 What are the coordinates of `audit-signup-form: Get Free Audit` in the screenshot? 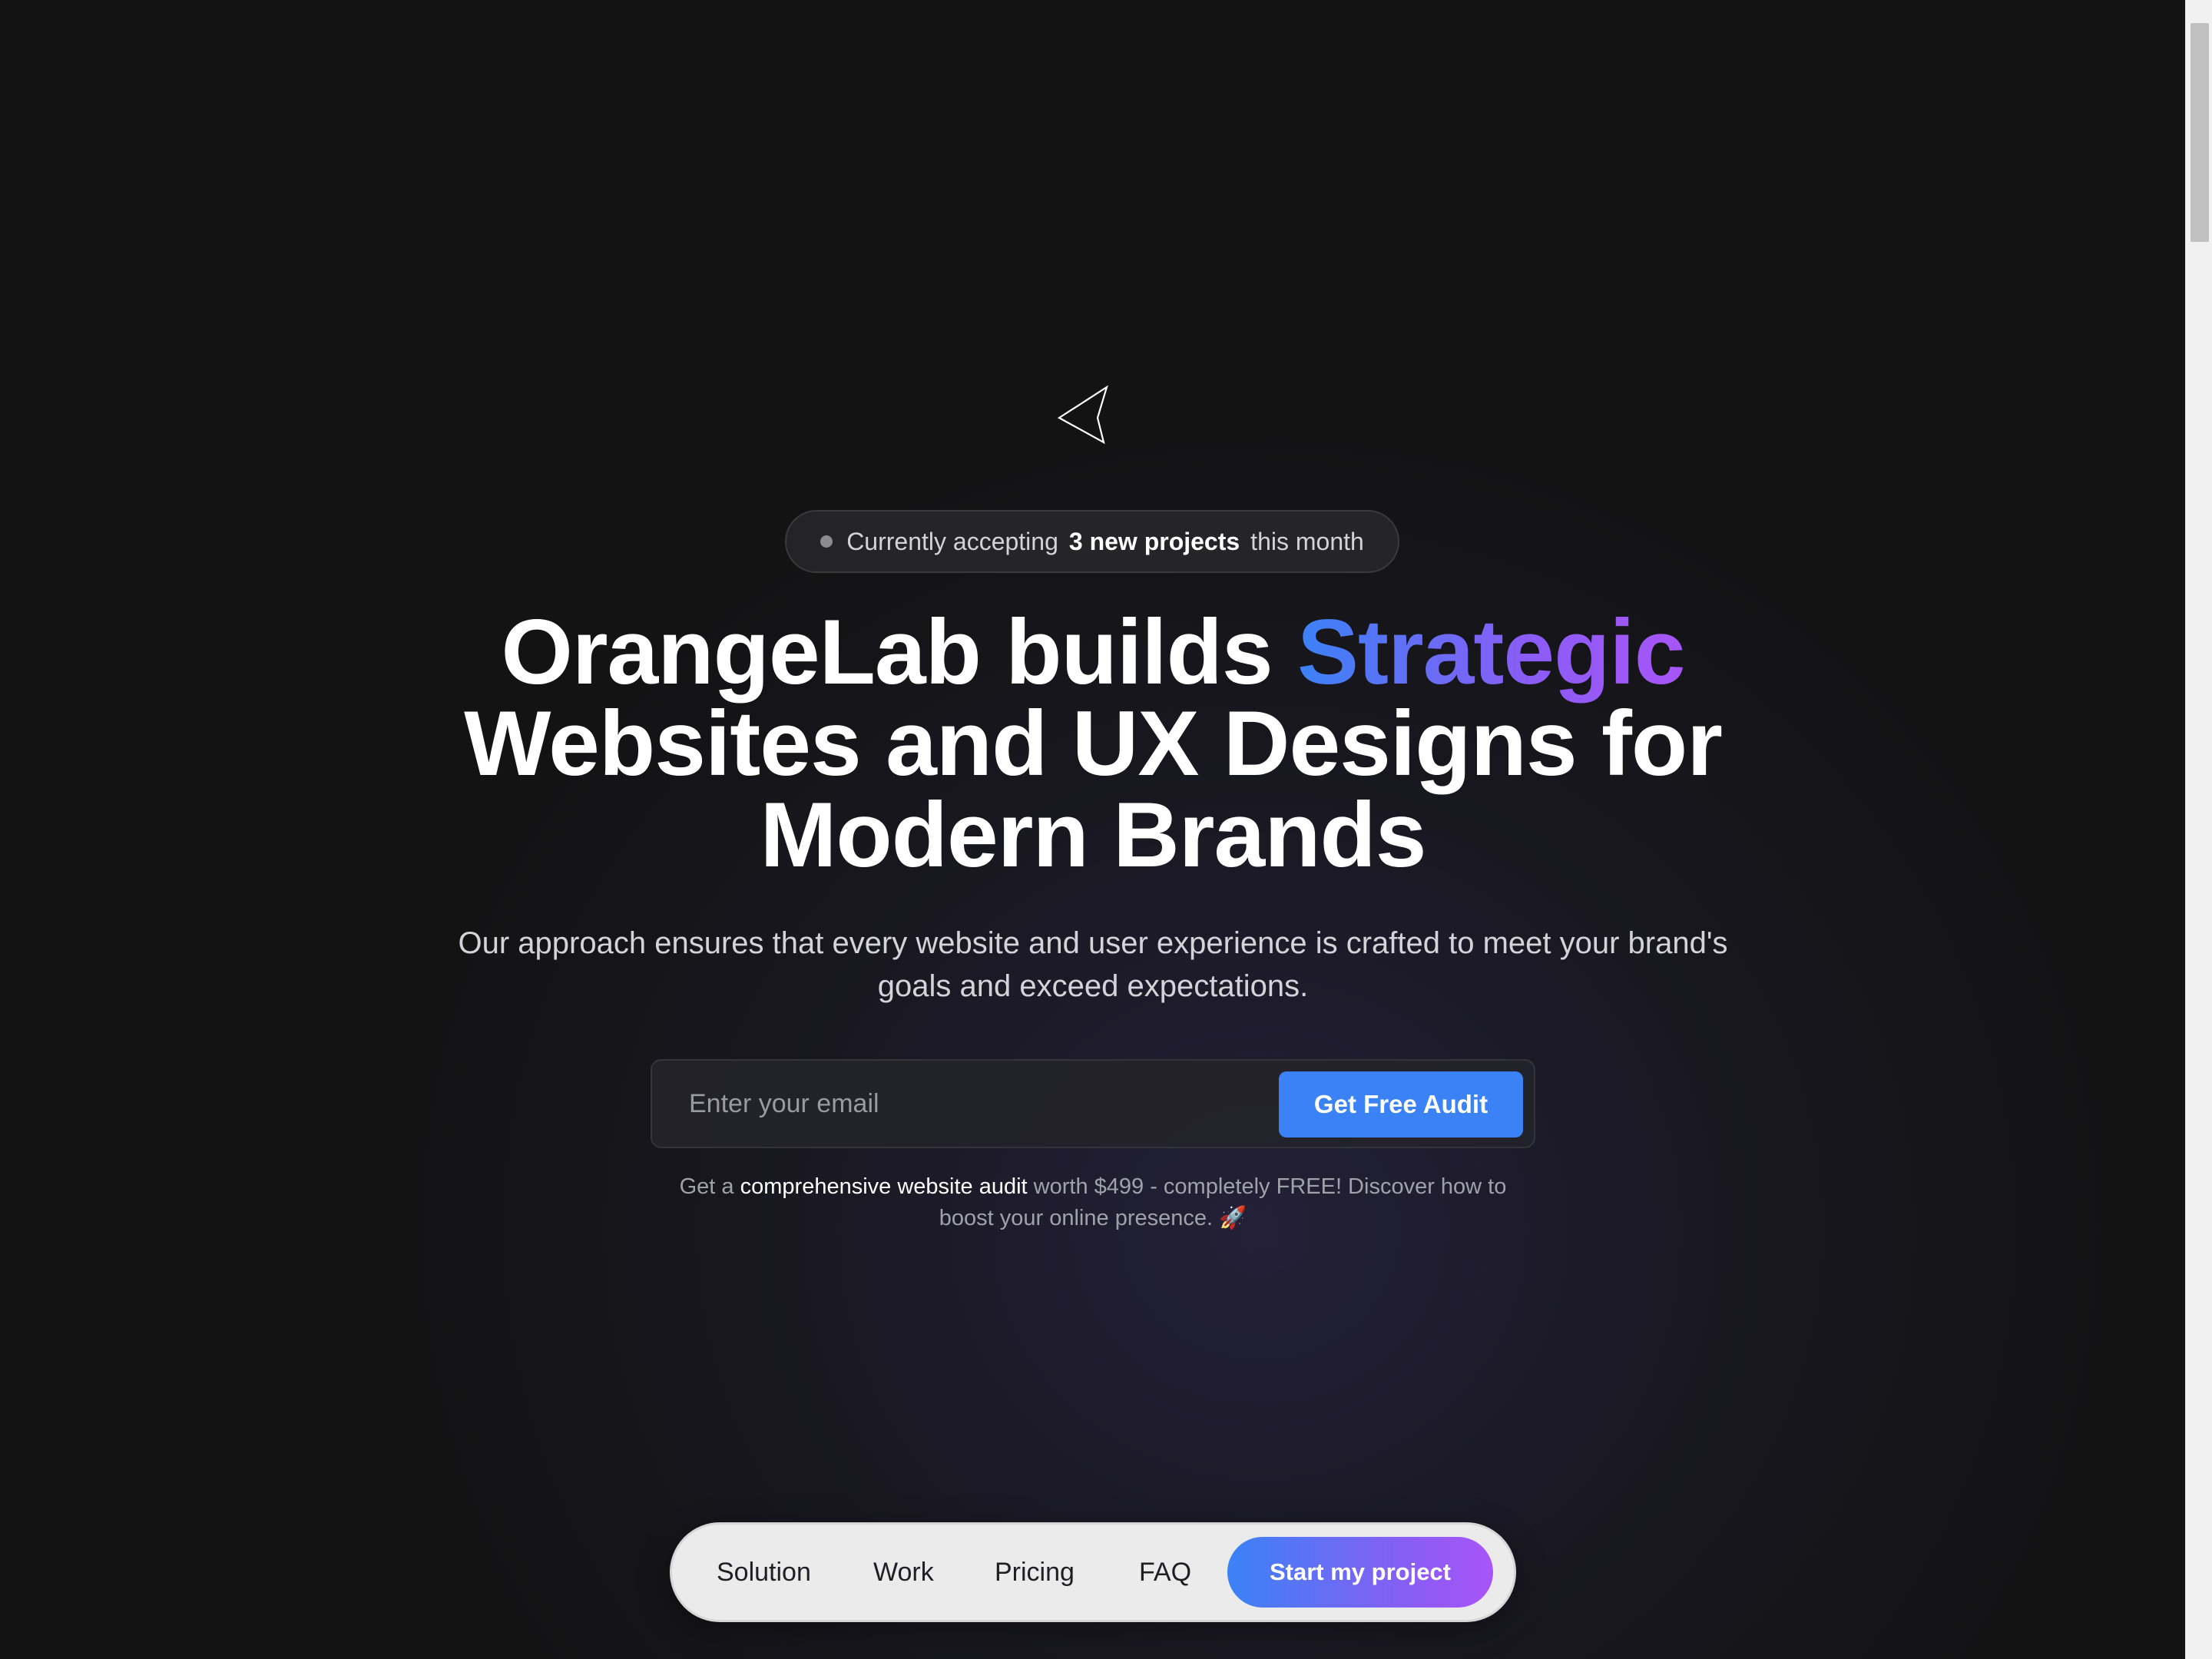 It's located at (1093, 1103).